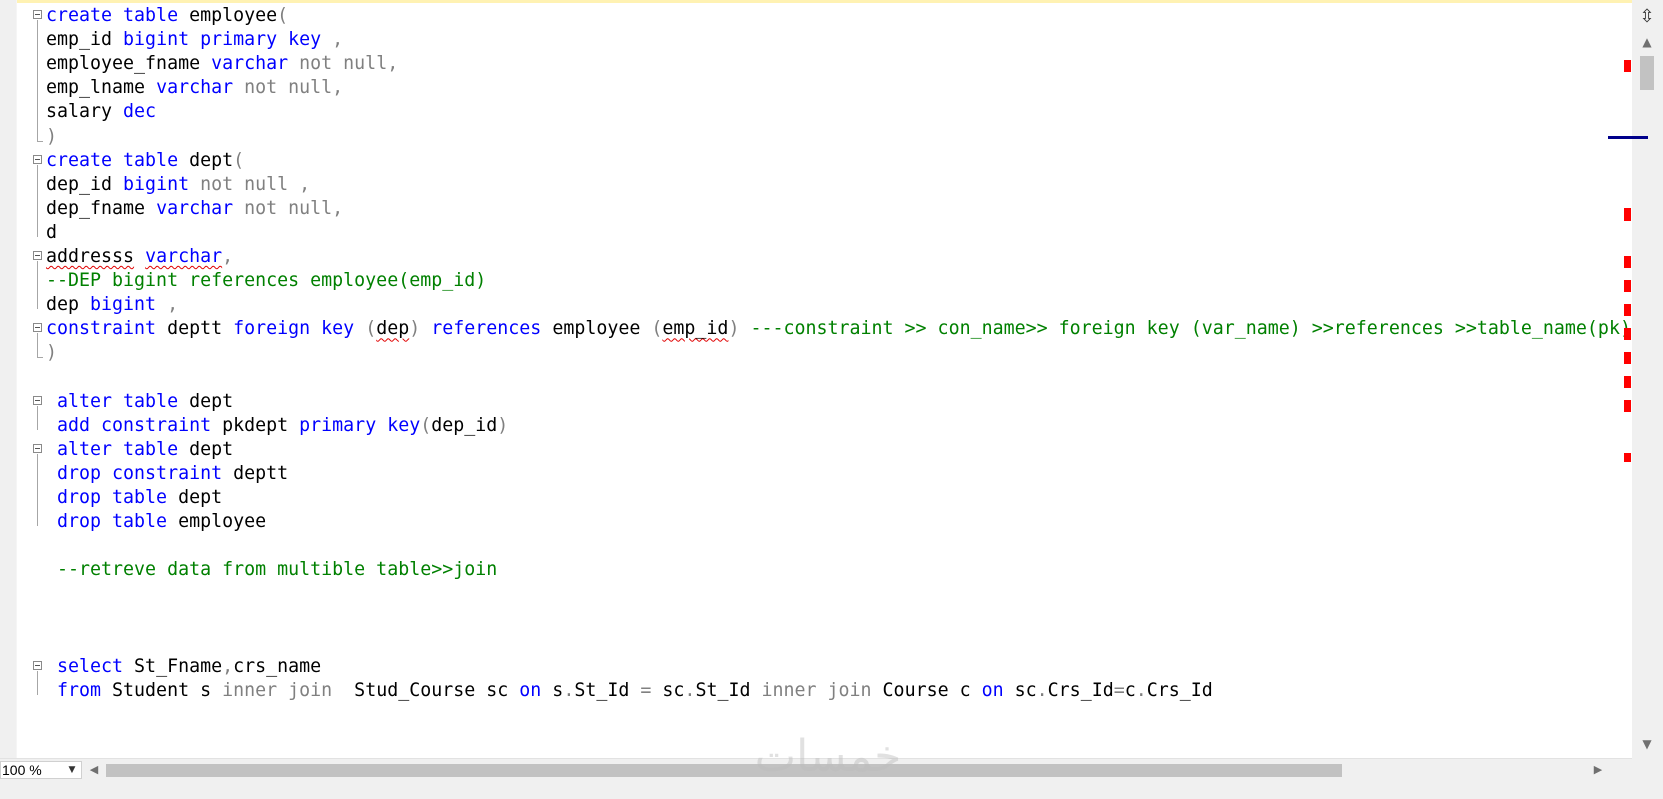 The width and height of the screenshot is (1663, 799). What do you see at coordinates (360, 425) in the screenshot?
I see `sql-keyword: primary key` at bounding box center [360, 425].